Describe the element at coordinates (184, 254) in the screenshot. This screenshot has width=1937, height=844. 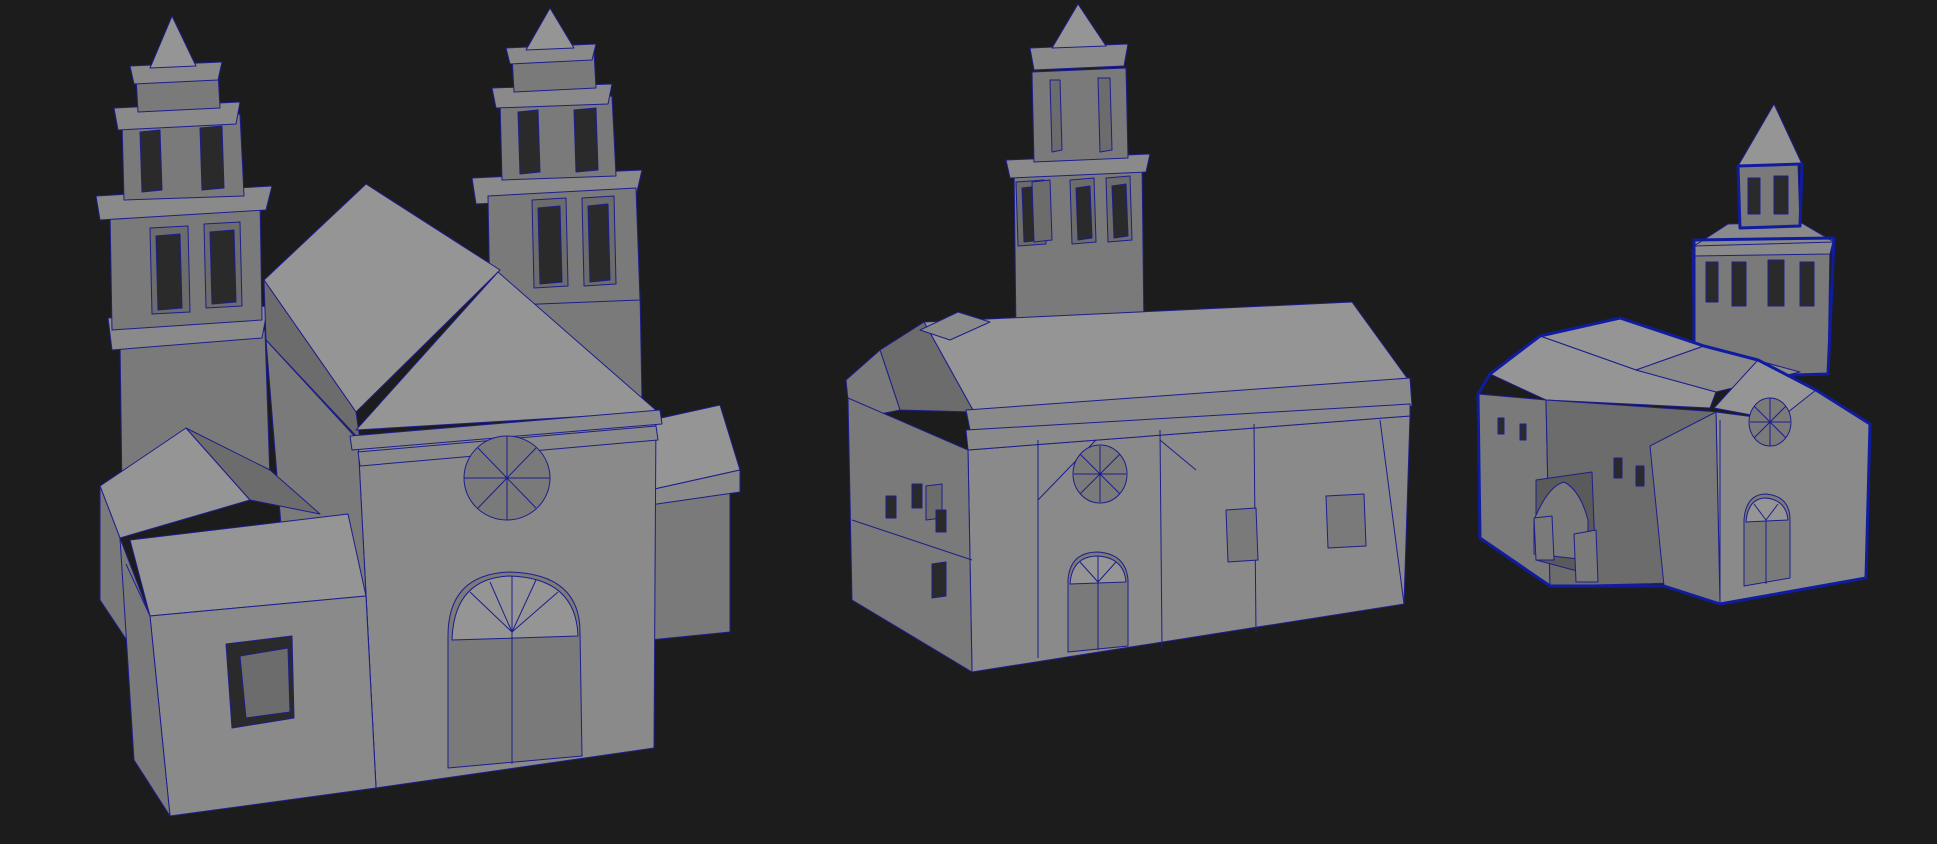
I see `left-bell-tower` at that location.